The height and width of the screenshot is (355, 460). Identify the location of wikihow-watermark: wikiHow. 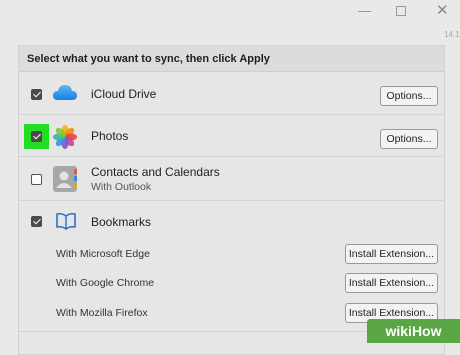
(413, 331).